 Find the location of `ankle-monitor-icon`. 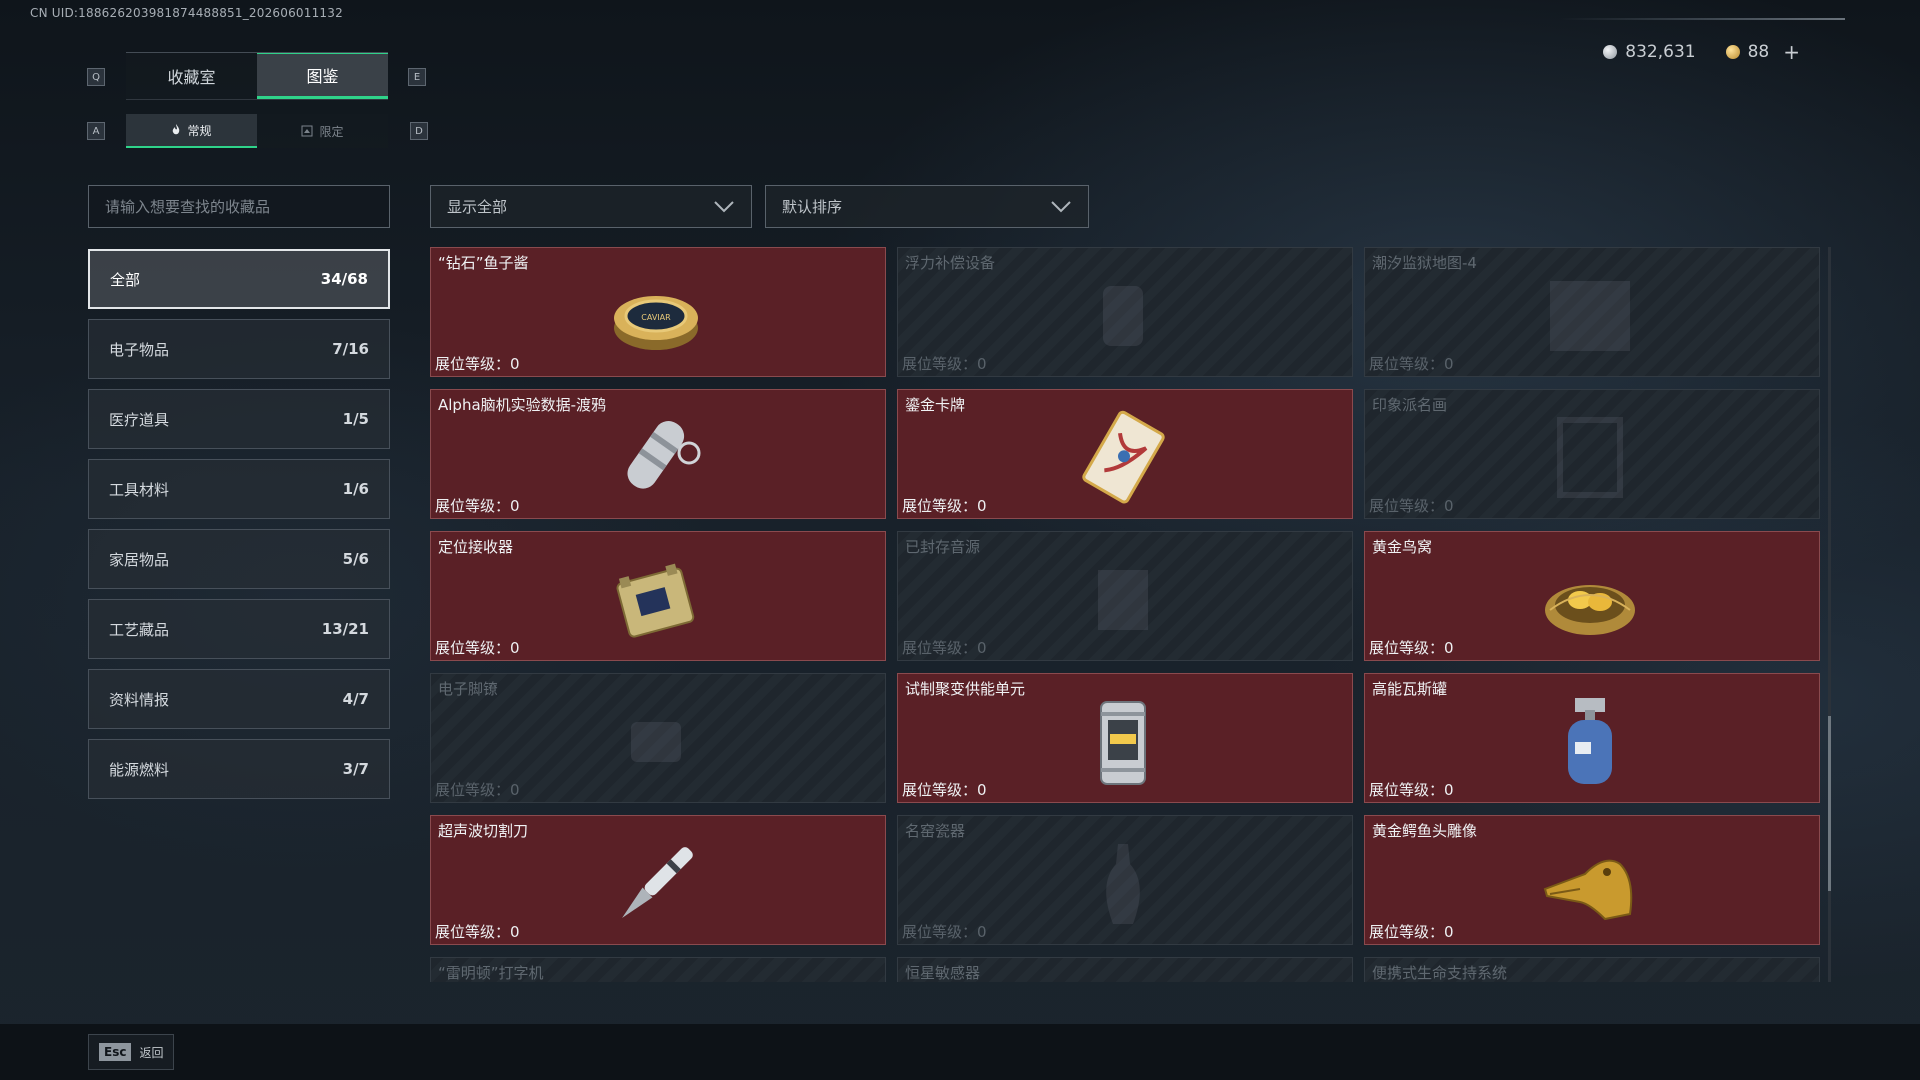

ankle-monitor-icon is located at coordinates (656, 742).